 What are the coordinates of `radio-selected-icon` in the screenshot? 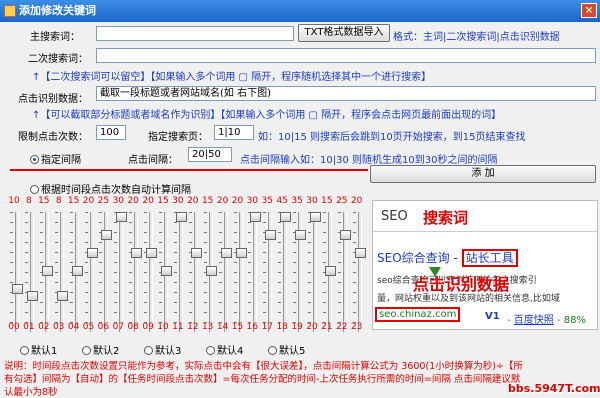 It's located at (34, 159).